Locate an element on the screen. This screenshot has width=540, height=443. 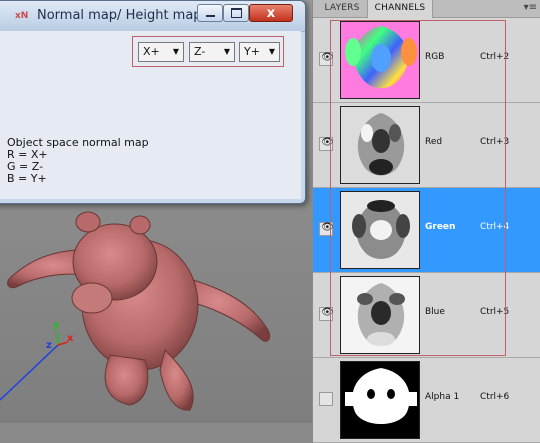
z-axis-label: z is located at coordinates (49, 345).